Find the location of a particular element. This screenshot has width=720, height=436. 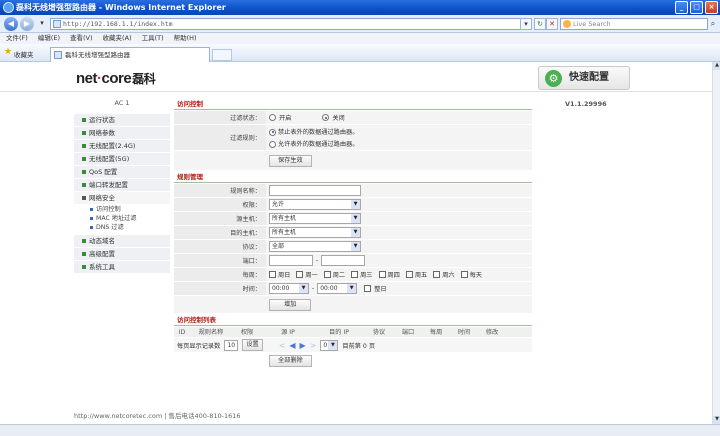

scroll-up-icon: ▲ is located at coordinates (716, 66).